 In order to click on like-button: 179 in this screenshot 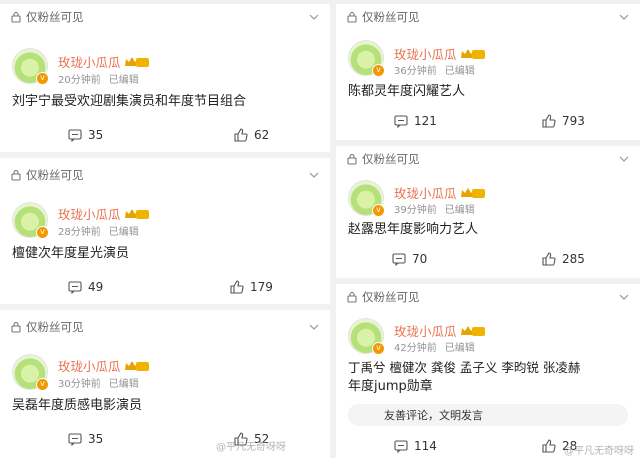, I will do `click(251, 287)`.